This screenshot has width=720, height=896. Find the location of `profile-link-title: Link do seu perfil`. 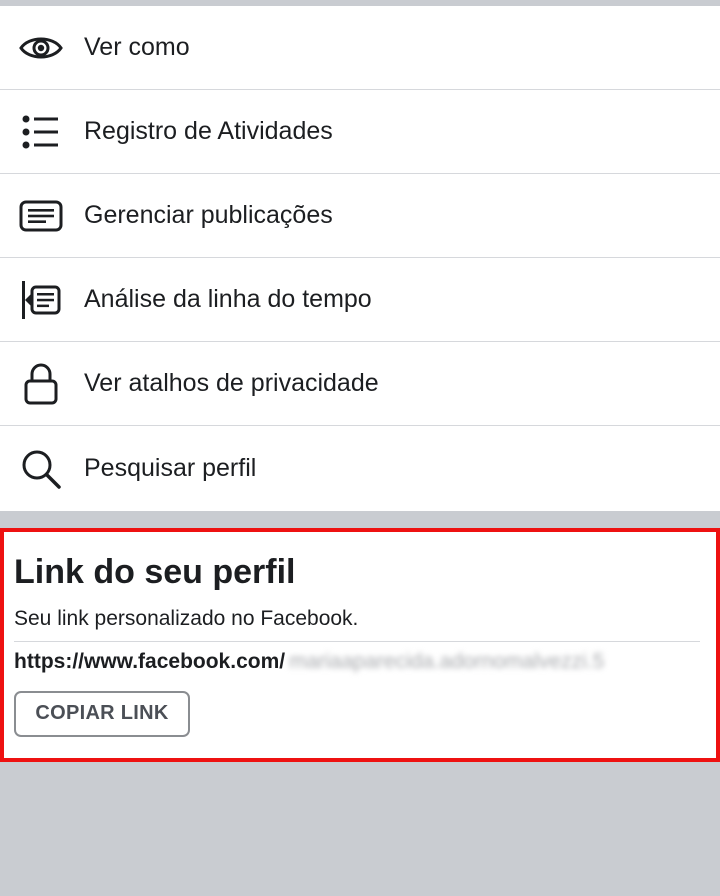

profile-link-title: Link do seu perfil is located at coordinates (155, 572).